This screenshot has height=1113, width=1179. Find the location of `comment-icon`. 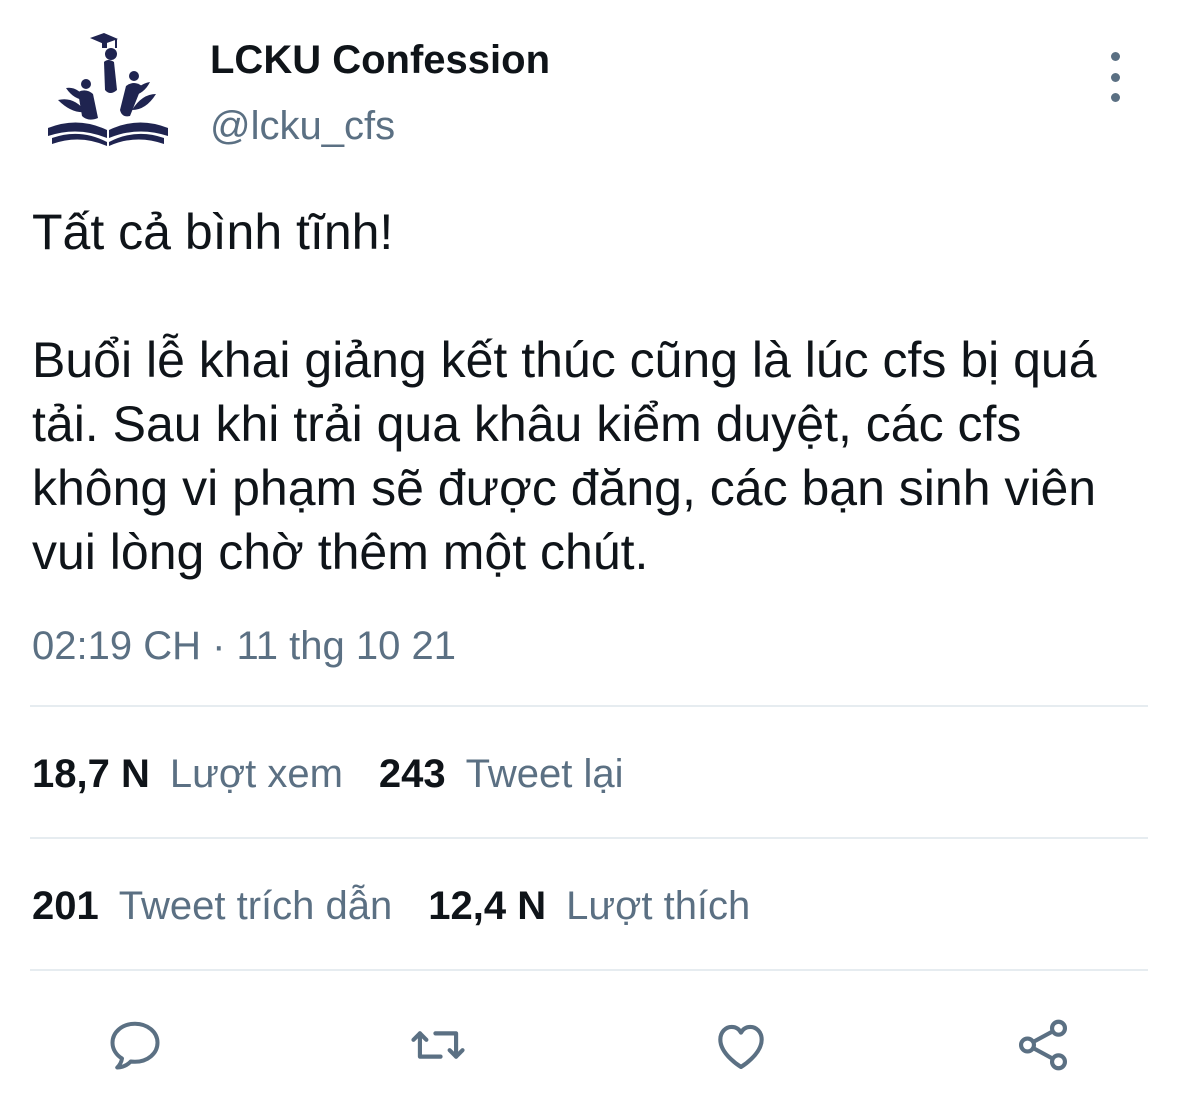

comment-icon is located at coordinates (135, 1045).